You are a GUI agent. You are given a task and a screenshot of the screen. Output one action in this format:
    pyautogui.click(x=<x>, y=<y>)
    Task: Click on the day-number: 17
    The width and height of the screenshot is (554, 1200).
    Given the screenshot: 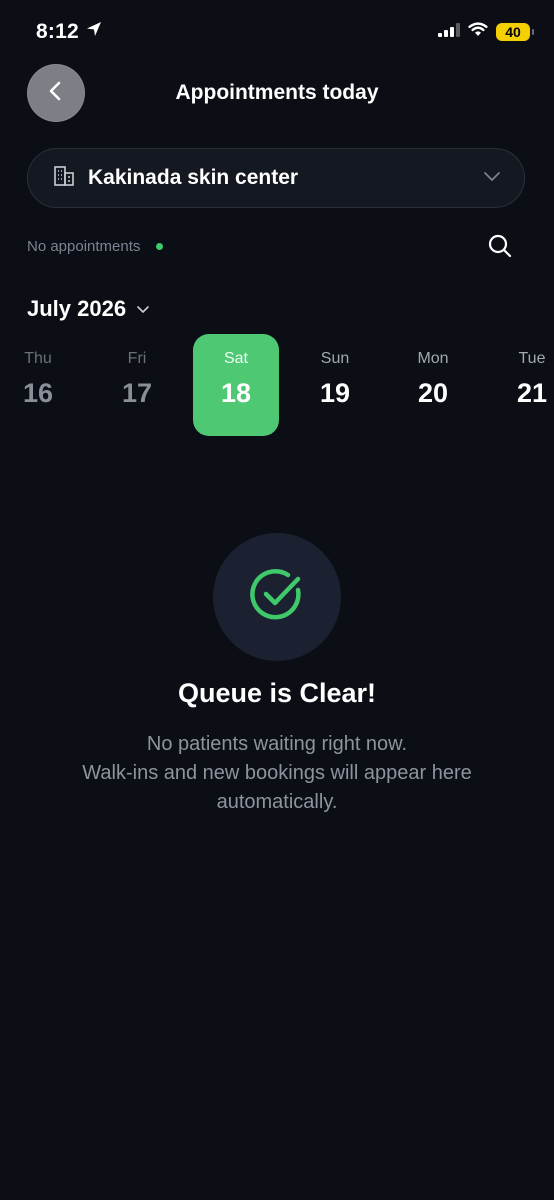 What is the action you would take?
    pyautogui.click(x=137, y=393)
    